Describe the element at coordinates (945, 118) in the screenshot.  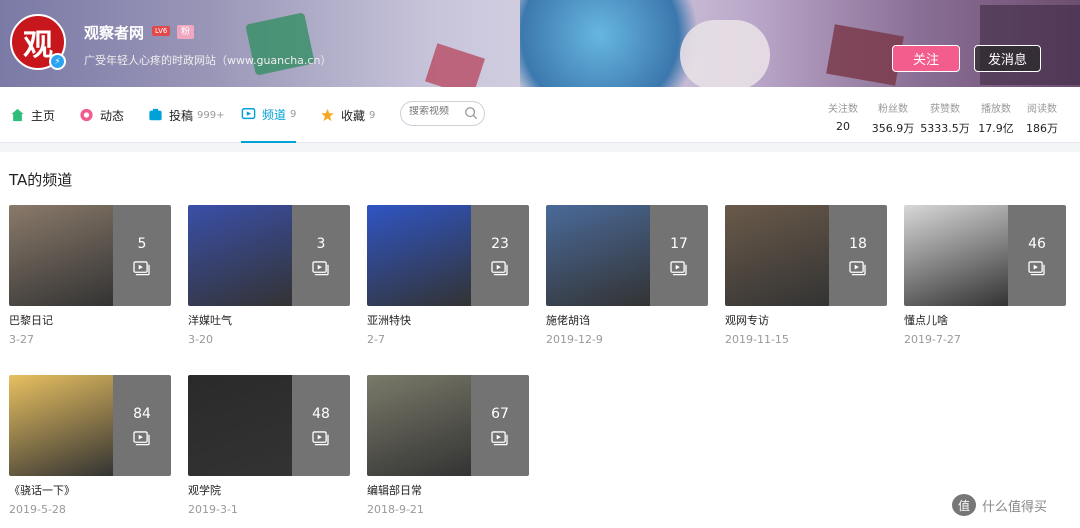
I see `stat-item: 获赞数 5333.5万` at that location.